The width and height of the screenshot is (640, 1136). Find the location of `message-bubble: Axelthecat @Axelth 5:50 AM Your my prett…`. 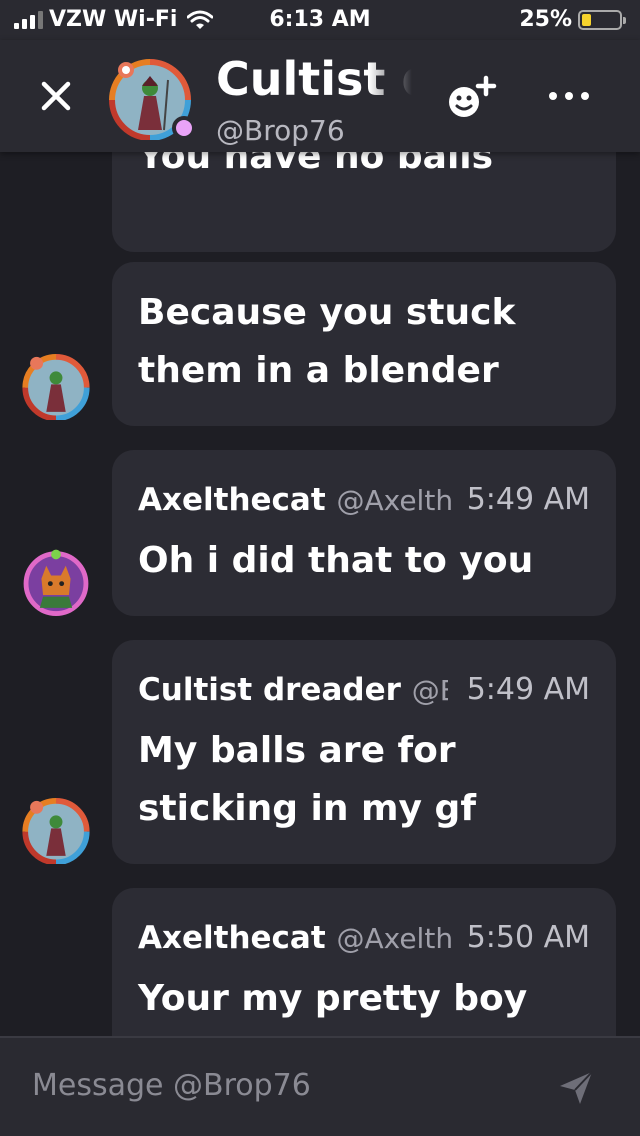

message-bubble: Axelthecat @Axelth 5:50 AM Your my prett… is located at coordinates (364, 962).